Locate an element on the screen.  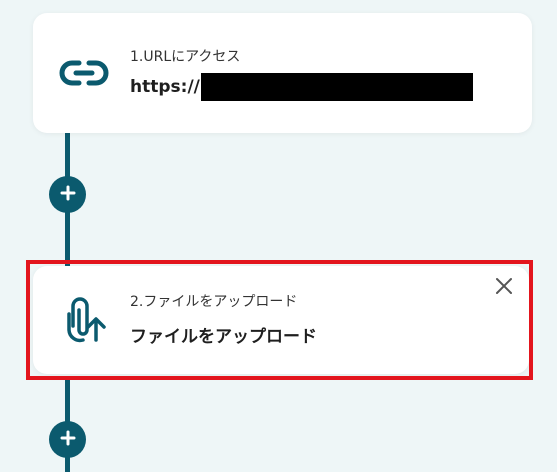
step-title-url: https:// is located at coordinates (165, 87).